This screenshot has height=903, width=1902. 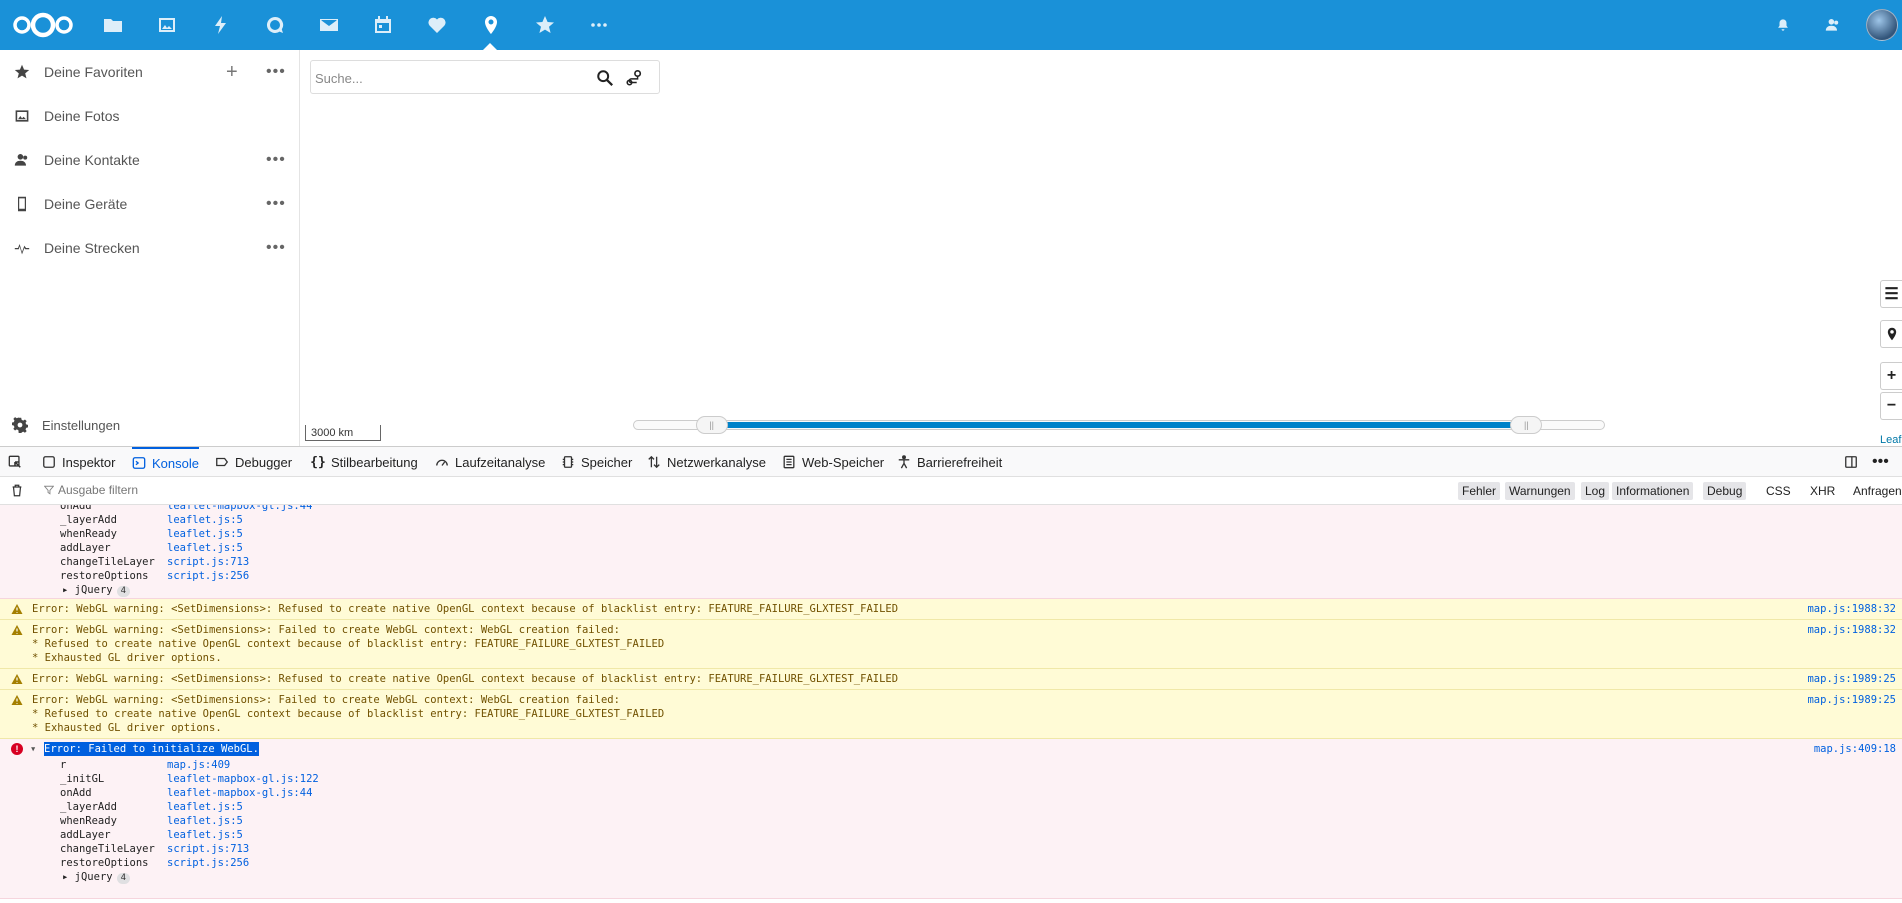 What do you see at coordinates (149, 204) in the screenshot?
I see `sidebar-item-devices: Deine Geräte •••` at bounding box center [149, 204].